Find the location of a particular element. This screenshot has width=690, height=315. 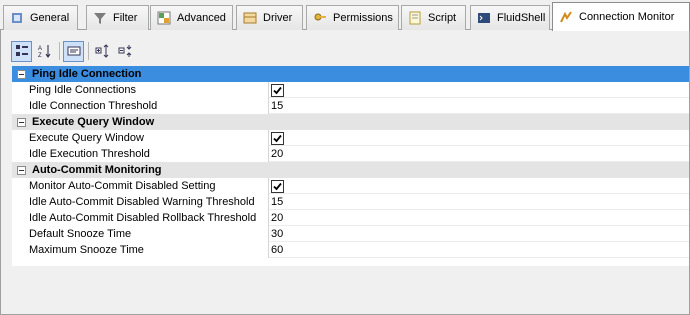

script-icon is located at coordinates (415, 18).